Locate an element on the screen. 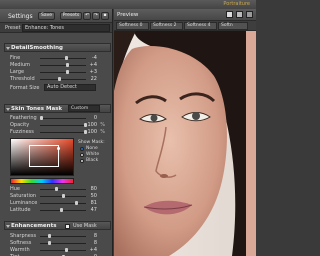 This screenshot has height=256, width=320. slider-value: 47 is located at coordinates (91, 210).